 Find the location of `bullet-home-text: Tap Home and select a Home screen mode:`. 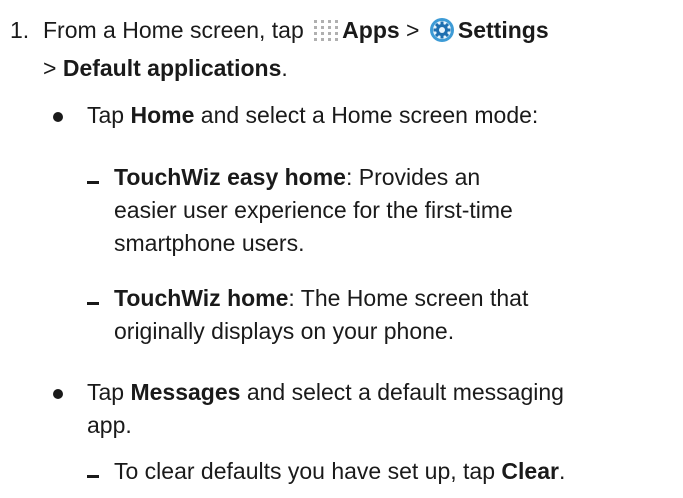

bullet-home-text: Tap Home and select a Home screen mode: is located at coordinates (385, 115).